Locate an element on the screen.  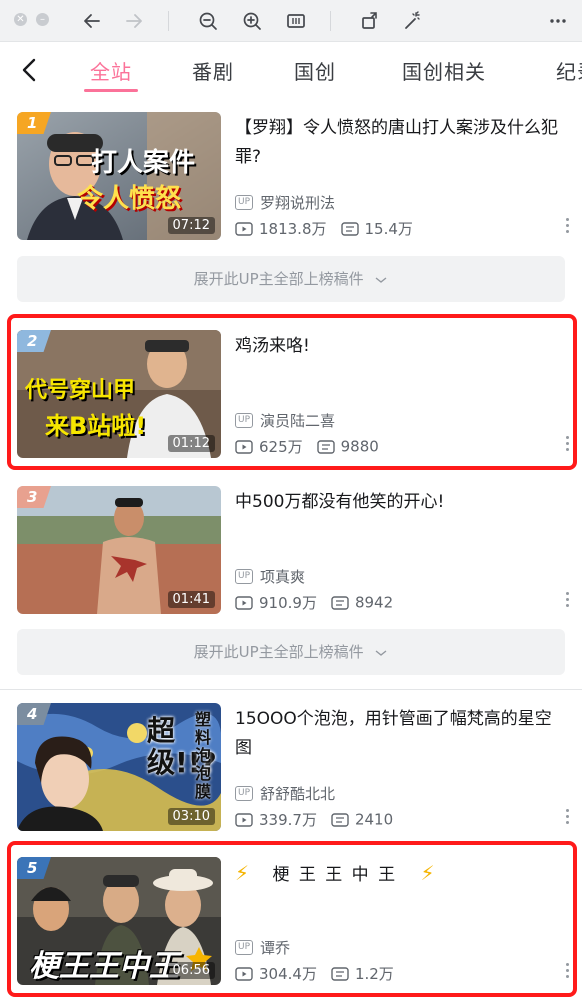
forward-arrow-icon is located at coordinates (134, 21).